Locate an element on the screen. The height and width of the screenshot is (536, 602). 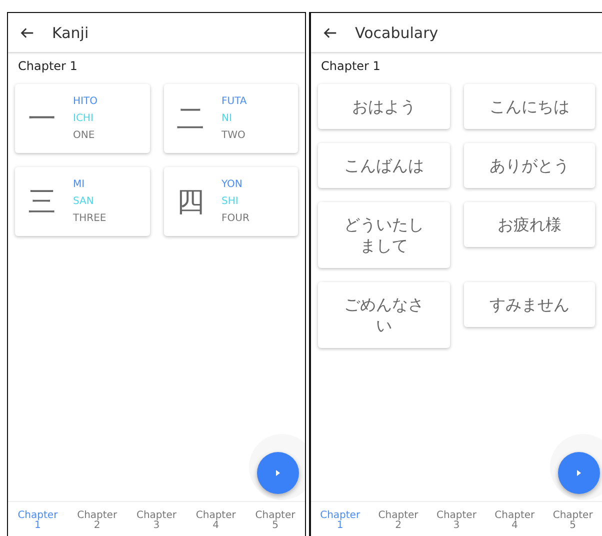
kanji-card: 四 YON SHI FOUR is located at coordinates (231, 201).